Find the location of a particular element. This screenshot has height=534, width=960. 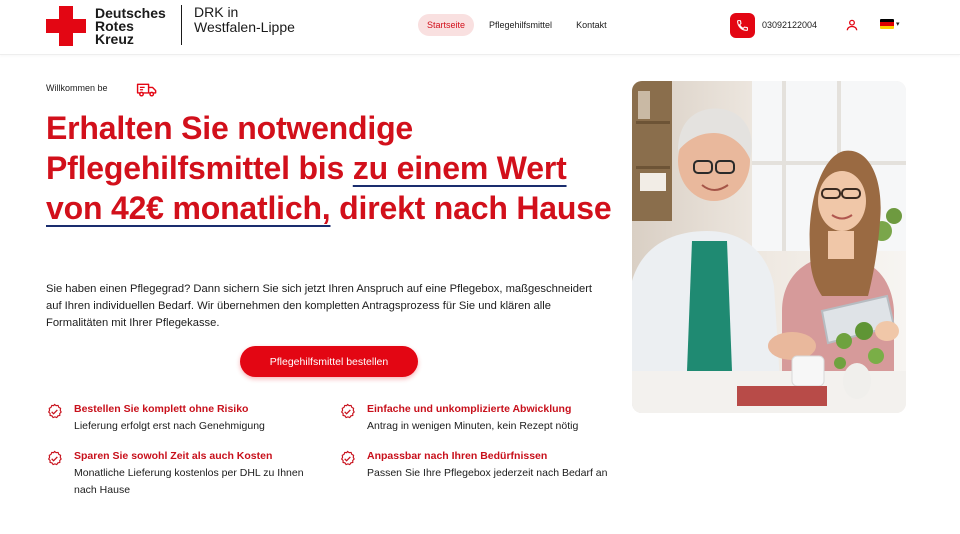

headline-part-2: direkt nach Hause is located at coordinates (471, 208).